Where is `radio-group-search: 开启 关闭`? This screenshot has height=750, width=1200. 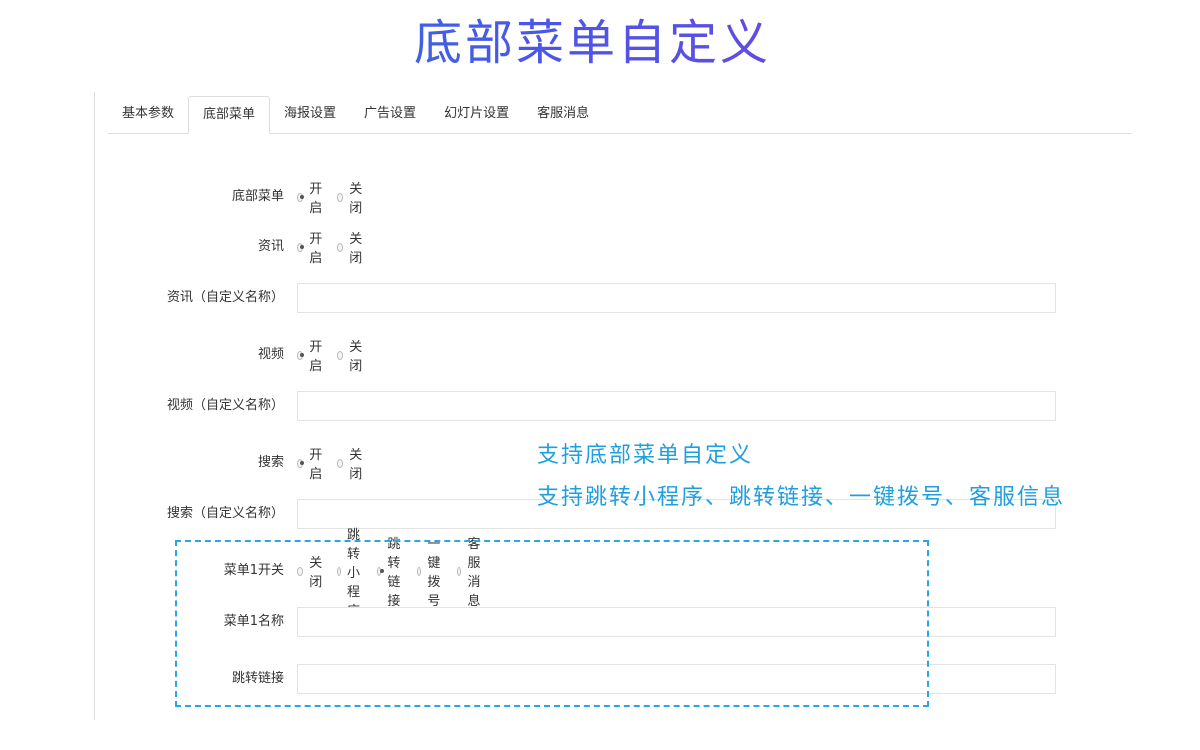
radio-group-search: 开启 关闭 is located at coordinates (337, 465).